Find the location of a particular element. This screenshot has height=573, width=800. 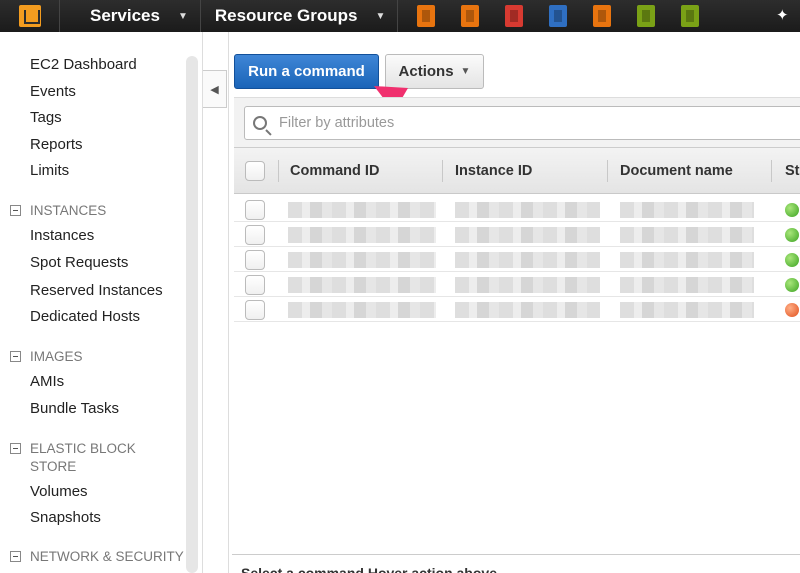

run-command-button: Run a command is located at coordinates (306, 71).